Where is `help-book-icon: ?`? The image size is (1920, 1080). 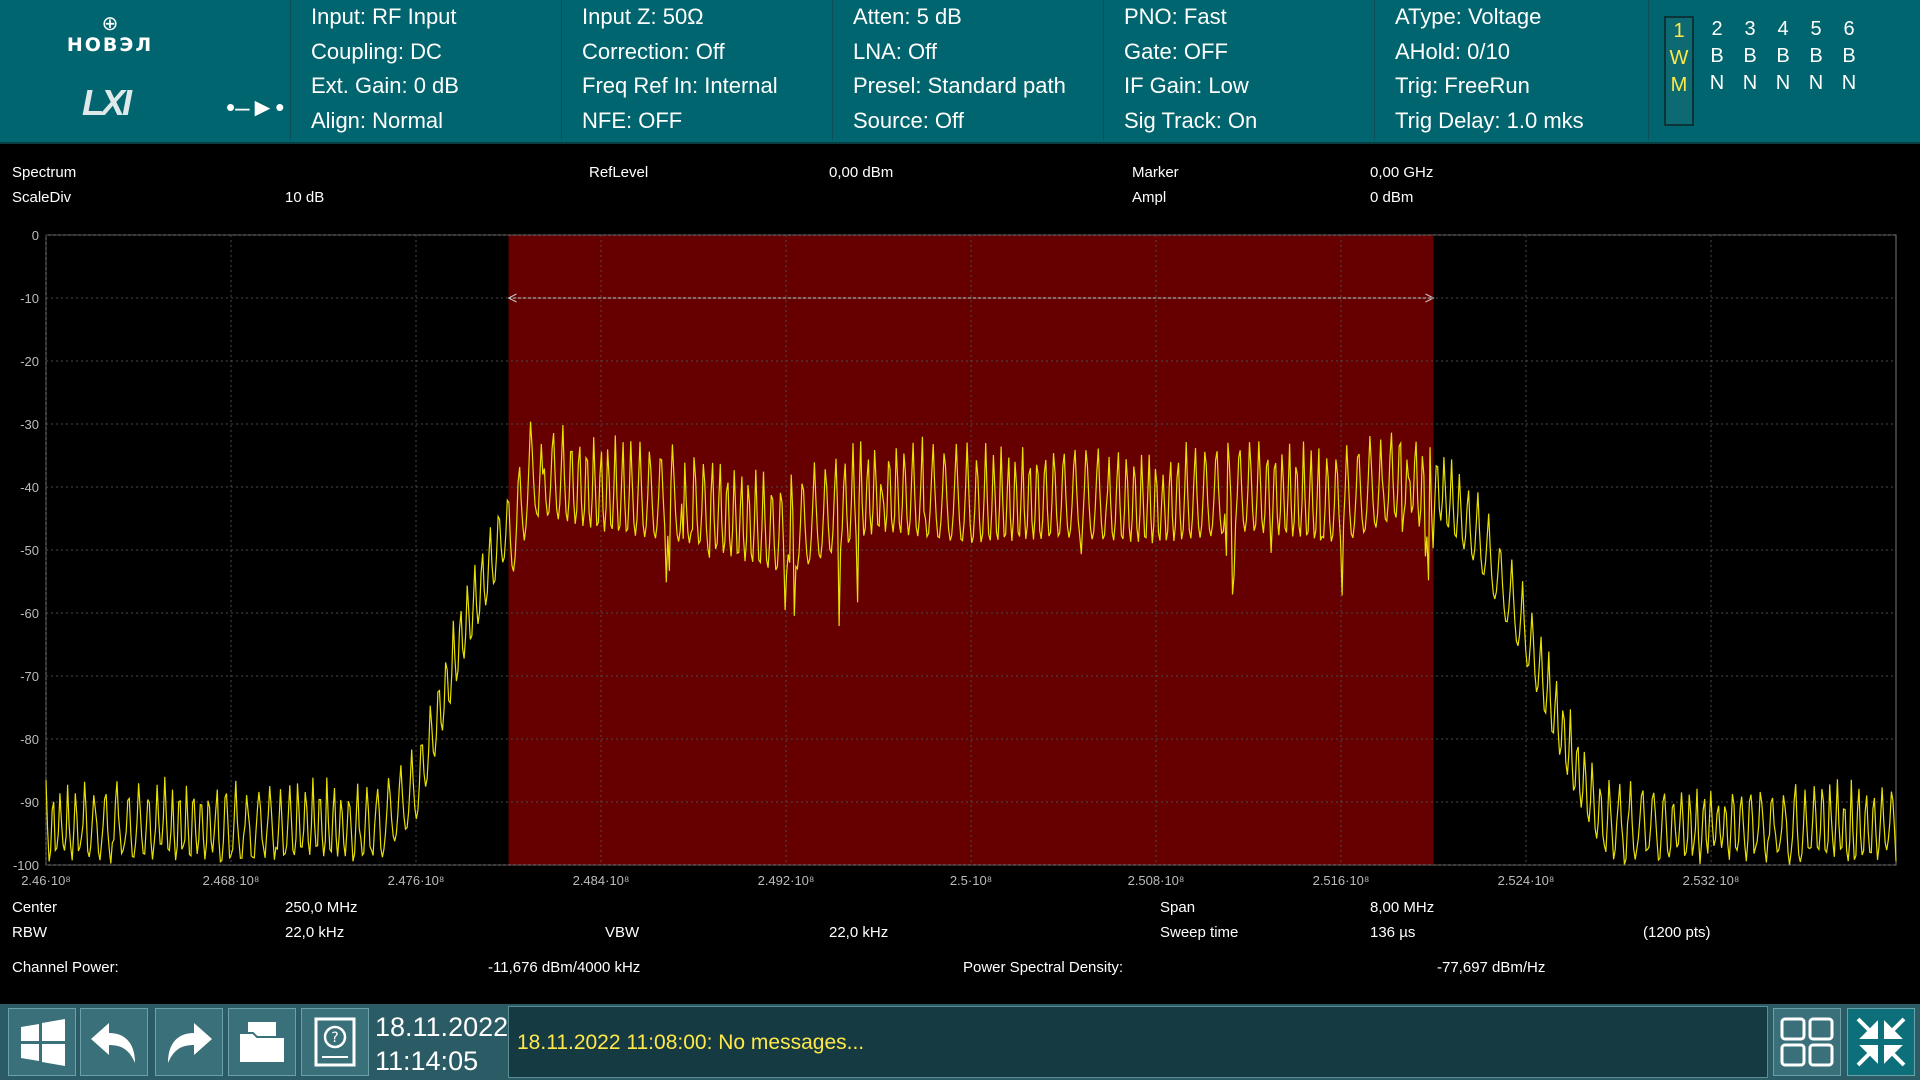
help-book-icon: ? is located at coordinates (335, 1042).